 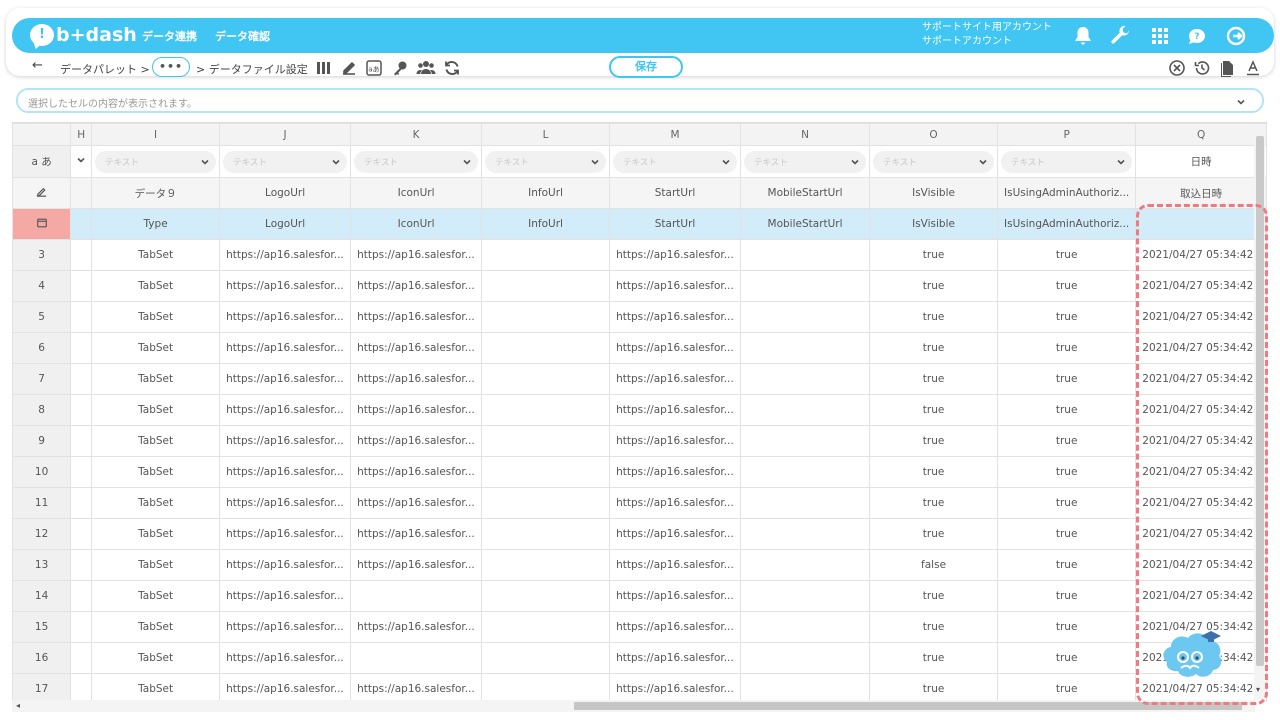 I want to click on row-number: 15, so click(x=42, y=627).